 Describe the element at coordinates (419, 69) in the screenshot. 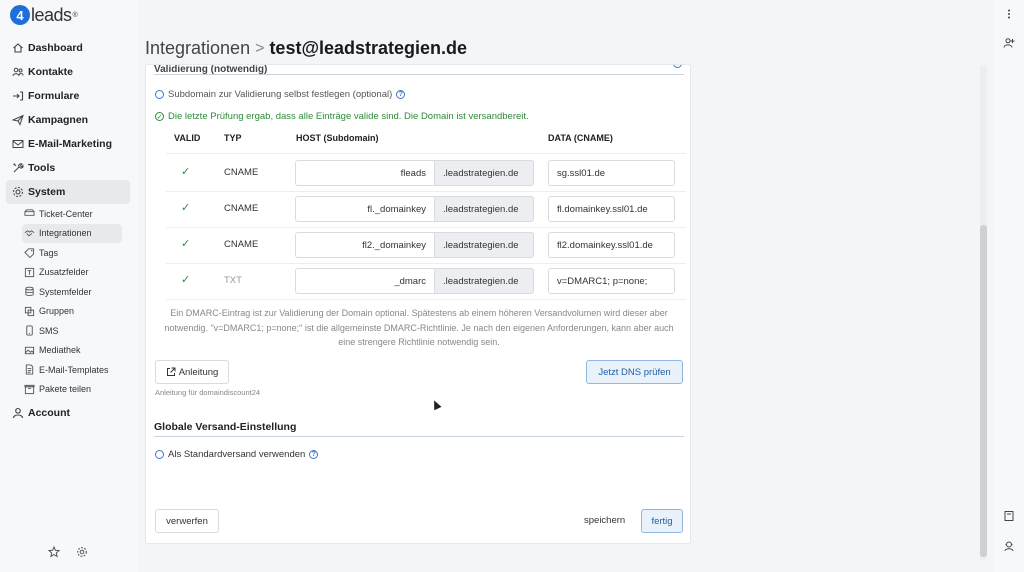

I see `validation-section-header: Validierung (notwendig)` at that location.